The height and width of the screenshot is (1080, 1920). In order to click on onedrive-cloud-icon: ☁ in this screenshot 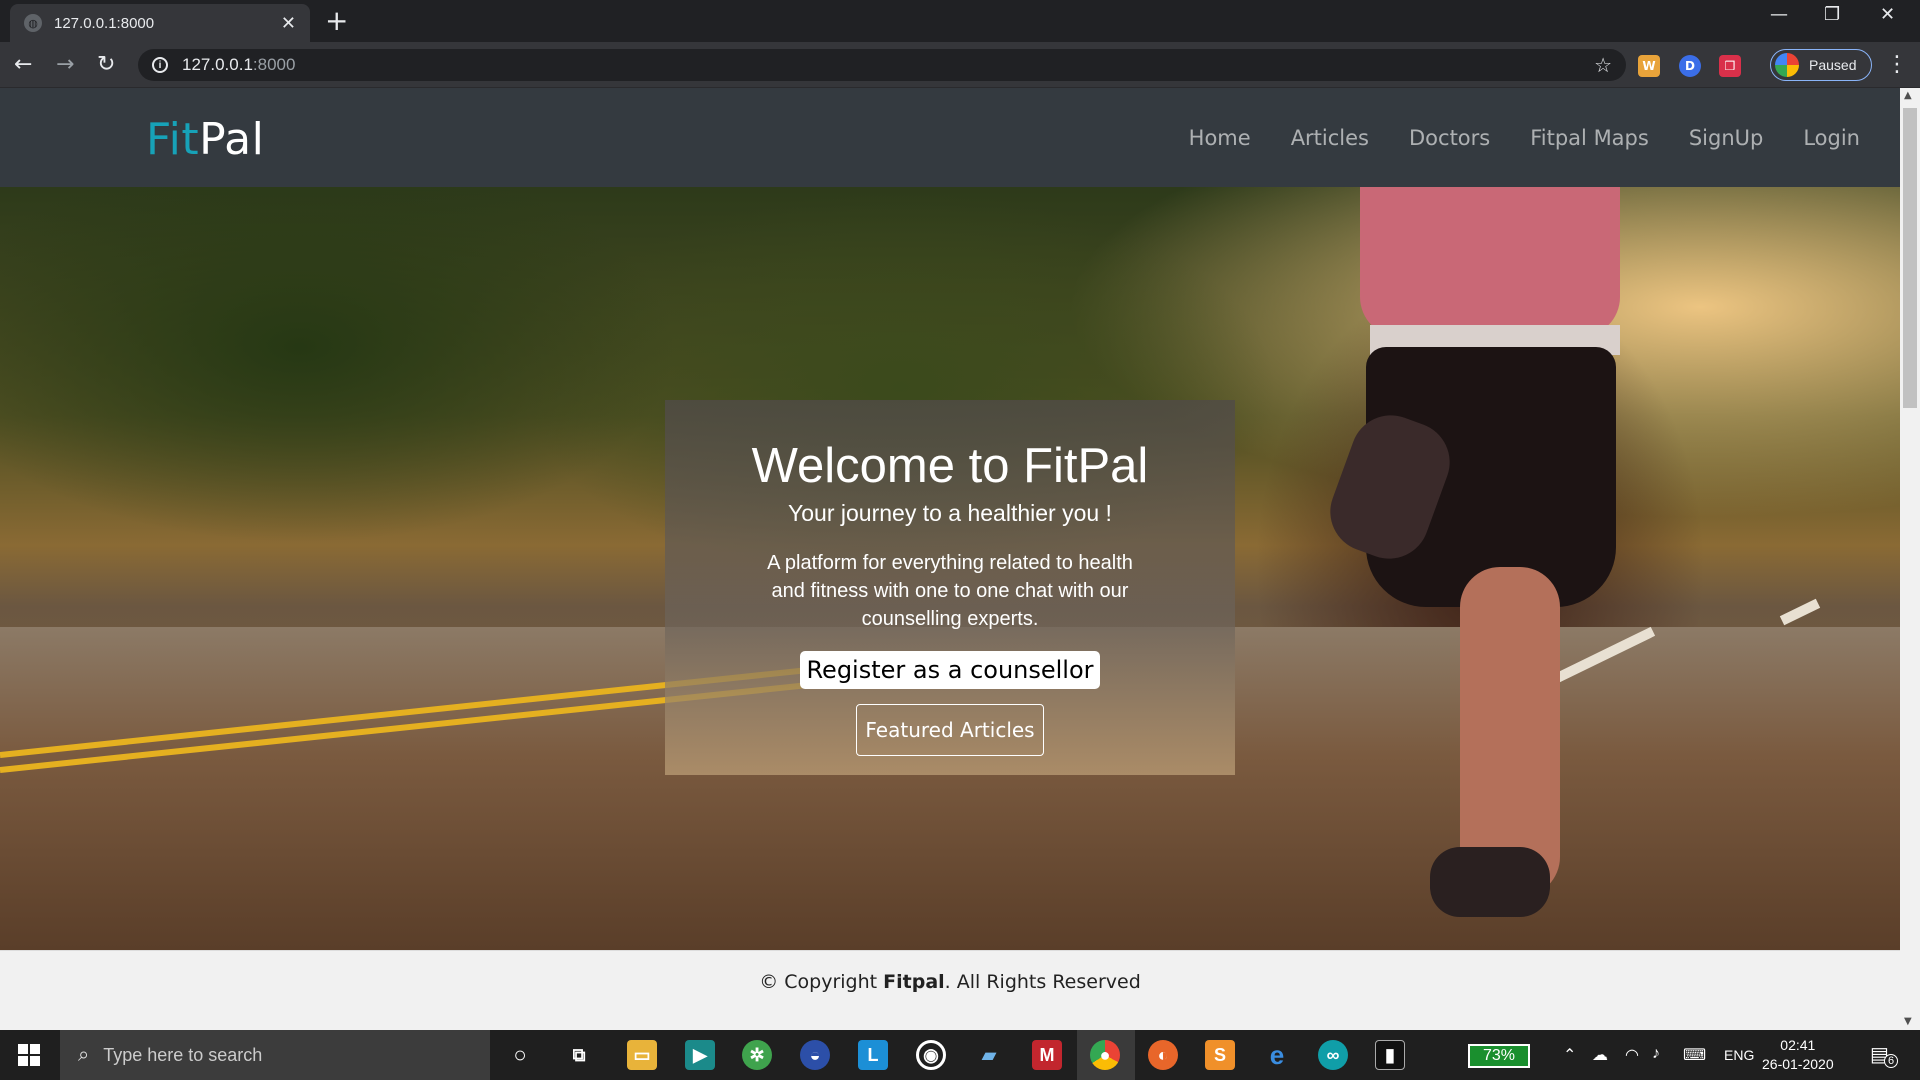, I will do `click(1600, 1055)`.